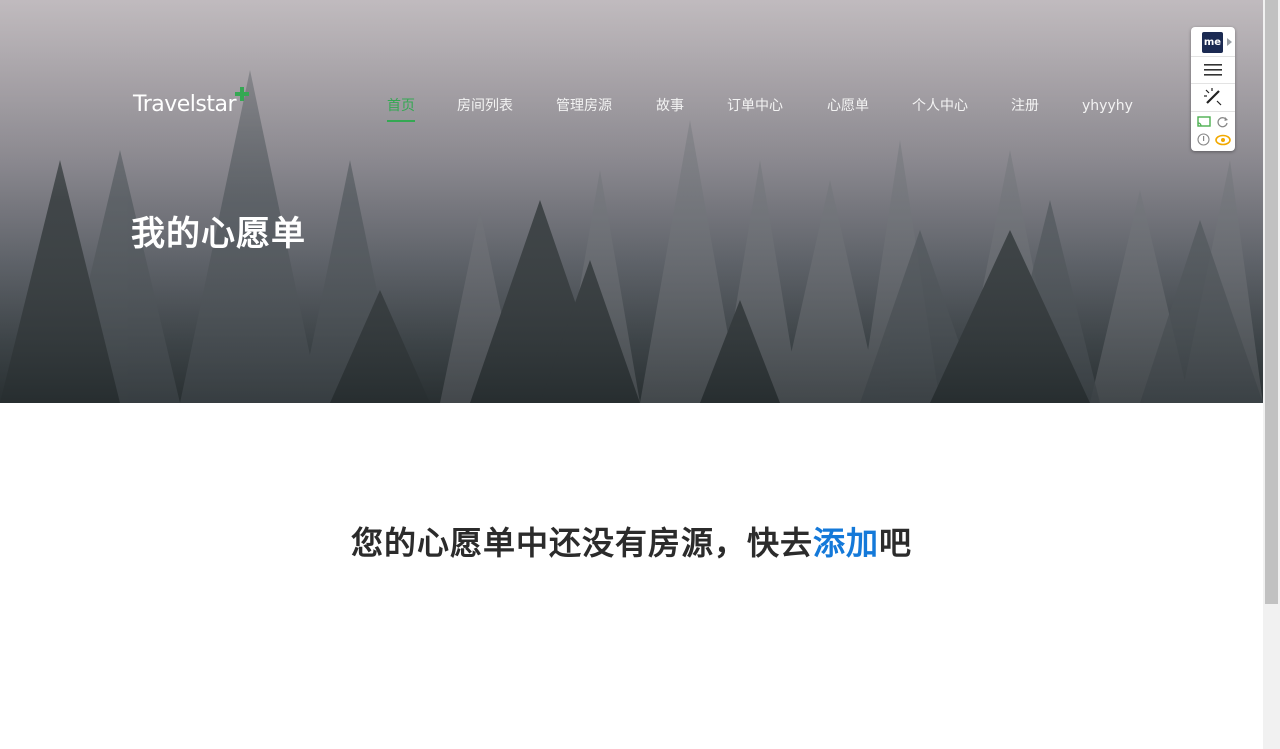  I want to click on site-logo: Travelstar, so click(191, 104).